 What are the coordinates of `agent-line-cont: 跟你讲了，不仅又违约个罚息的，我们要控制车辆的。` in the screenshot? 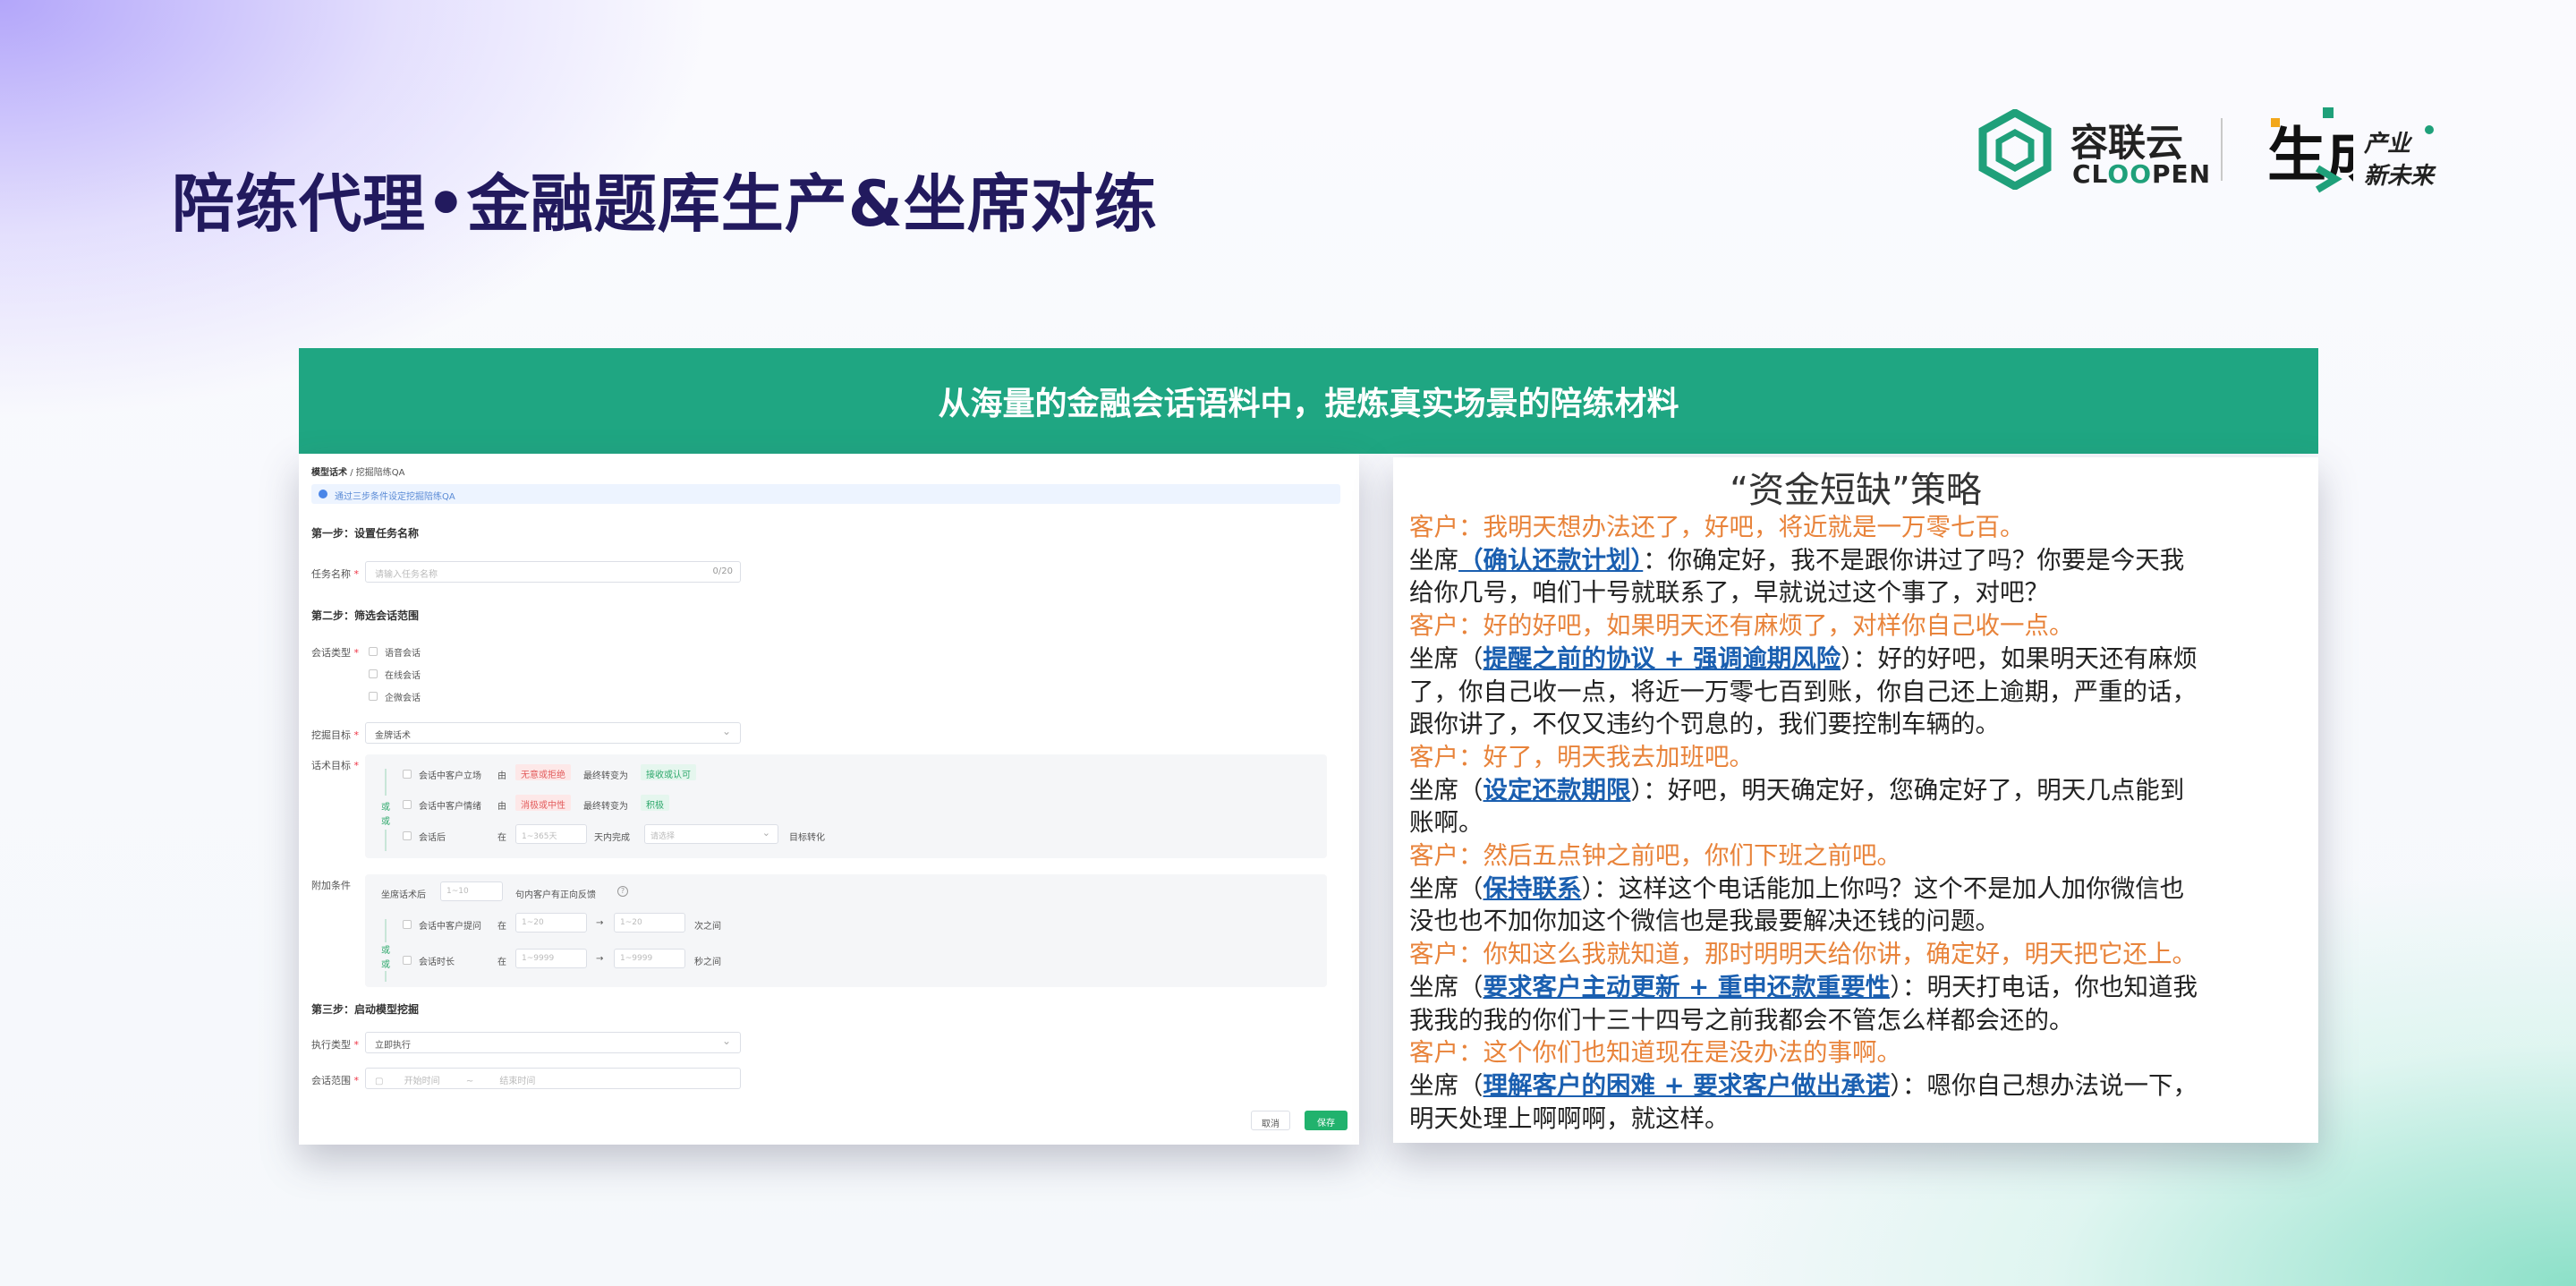 It's located at (1704, 724).